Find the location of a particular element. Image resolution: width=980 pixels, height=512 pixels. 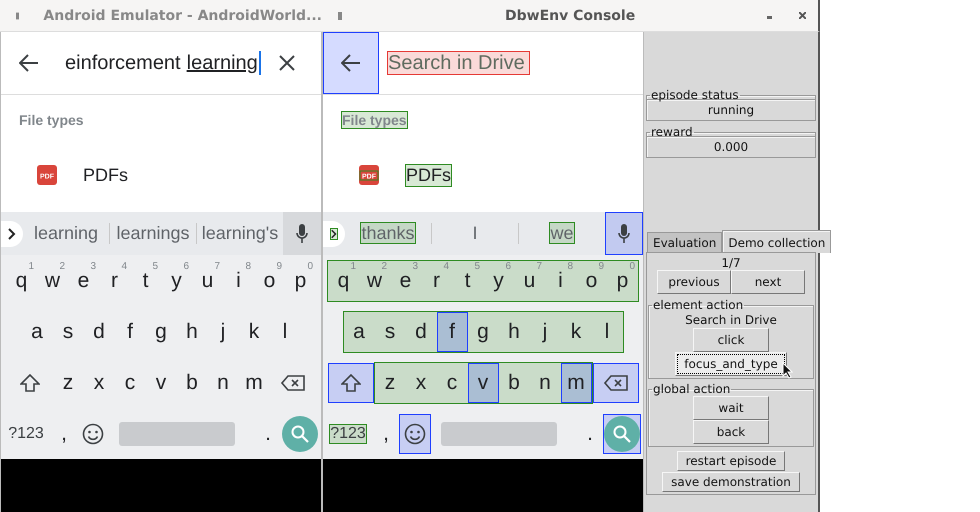

nav-button: previous is located at coordinates (694, 282).